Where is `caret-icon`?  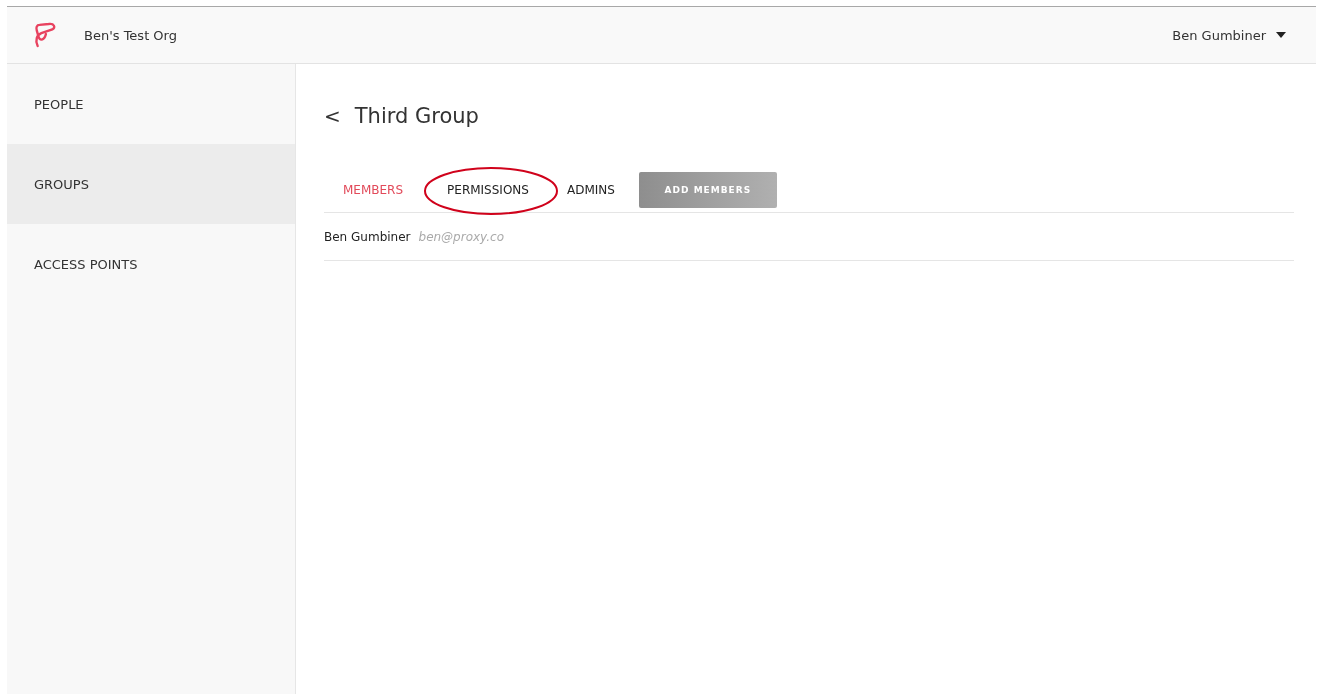 caret-icon is located at coordinates (1281, 35).